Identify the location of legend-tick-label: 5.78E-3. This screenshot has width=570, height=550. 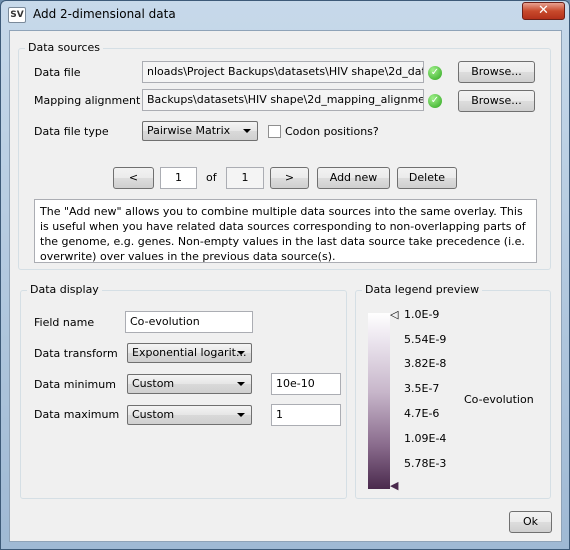
(425, 463).